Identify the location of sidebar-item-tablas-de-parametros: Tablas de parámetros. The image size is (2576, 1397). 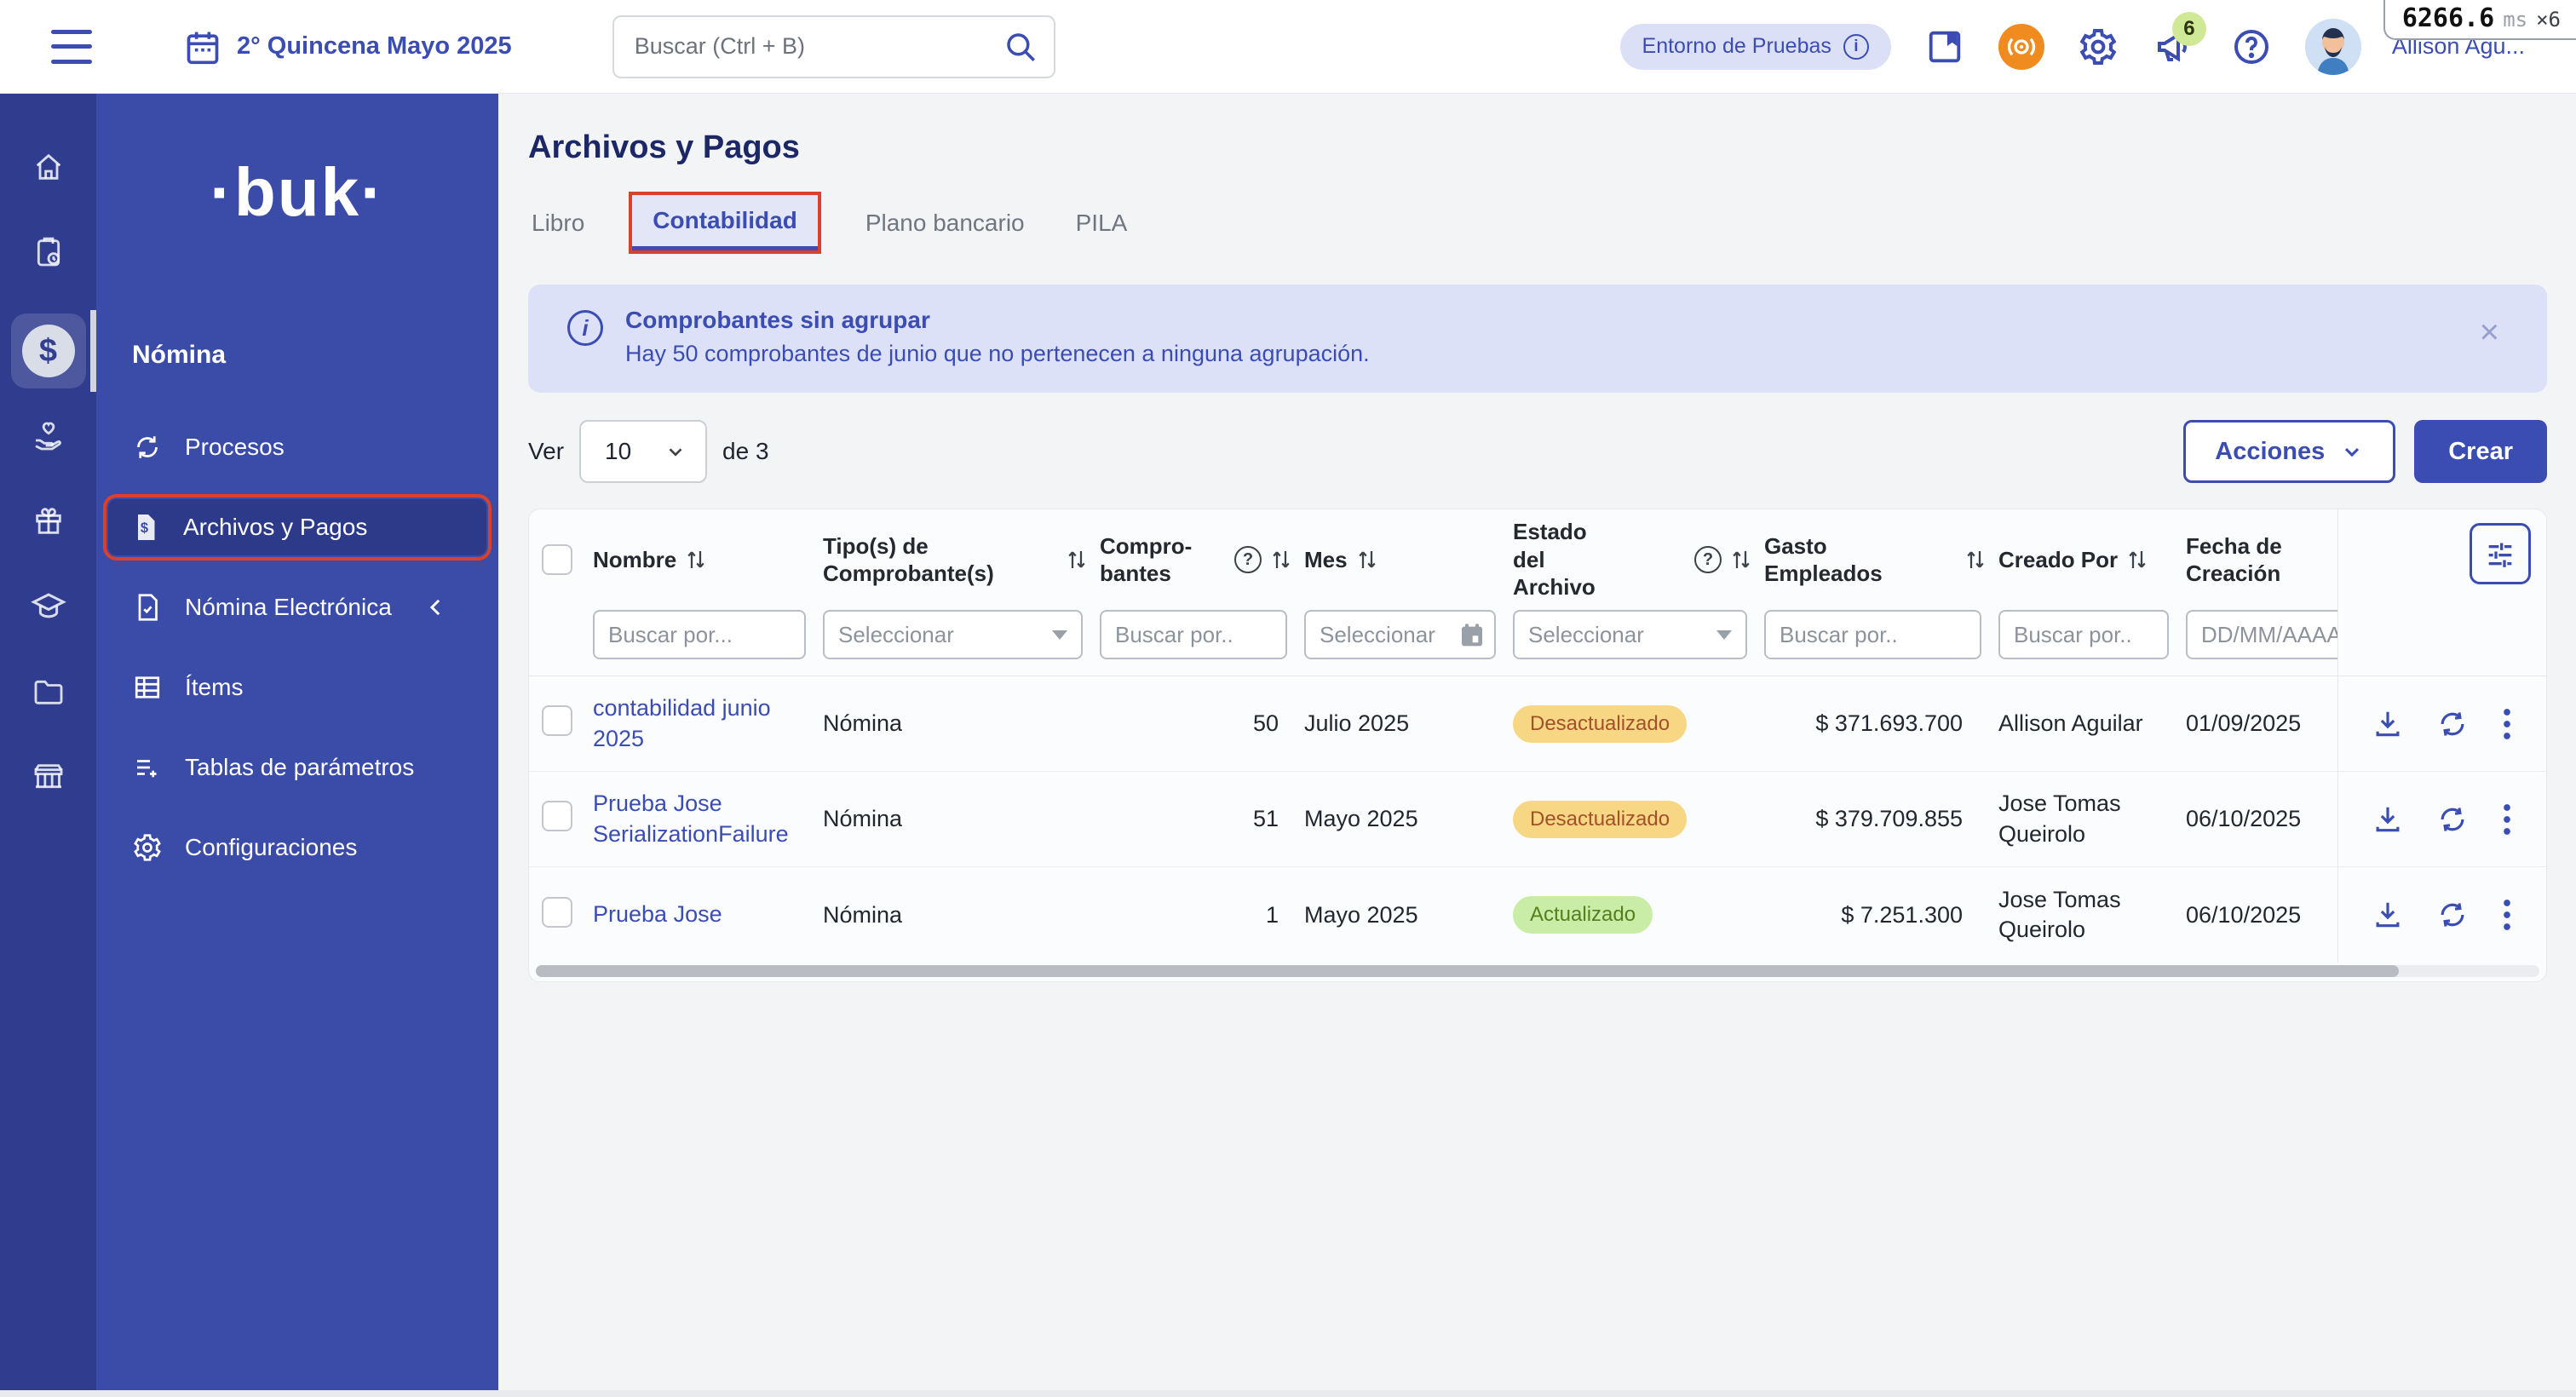
(291, 767).